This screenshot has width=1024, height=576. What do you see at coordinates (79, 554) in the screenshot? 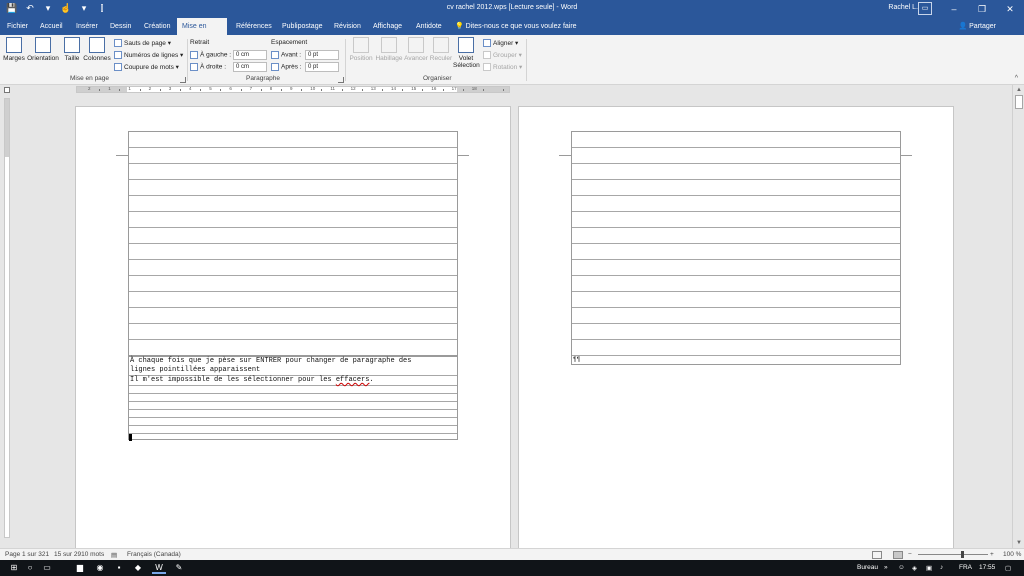
I see `word-count: 15 sur 2910 mots` at bounding box center [79, 554].